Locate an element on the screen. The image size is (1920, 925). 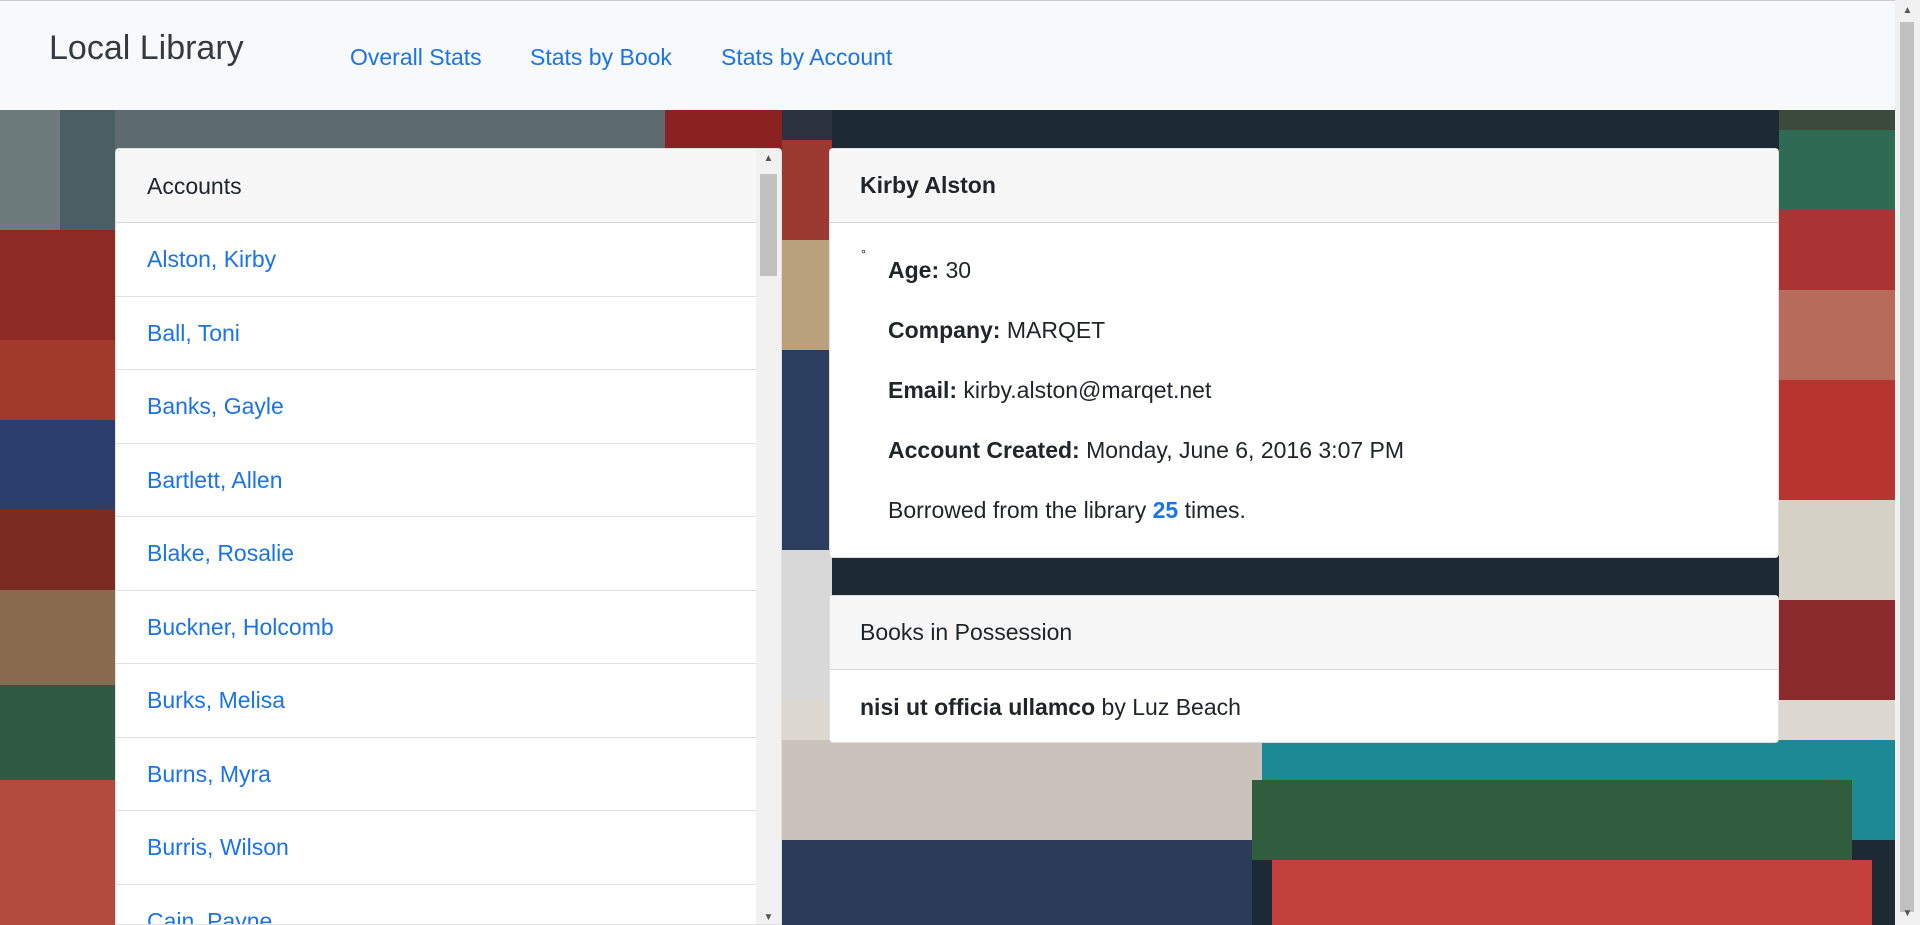
book-by: by is located at coordinates (1113, 707).